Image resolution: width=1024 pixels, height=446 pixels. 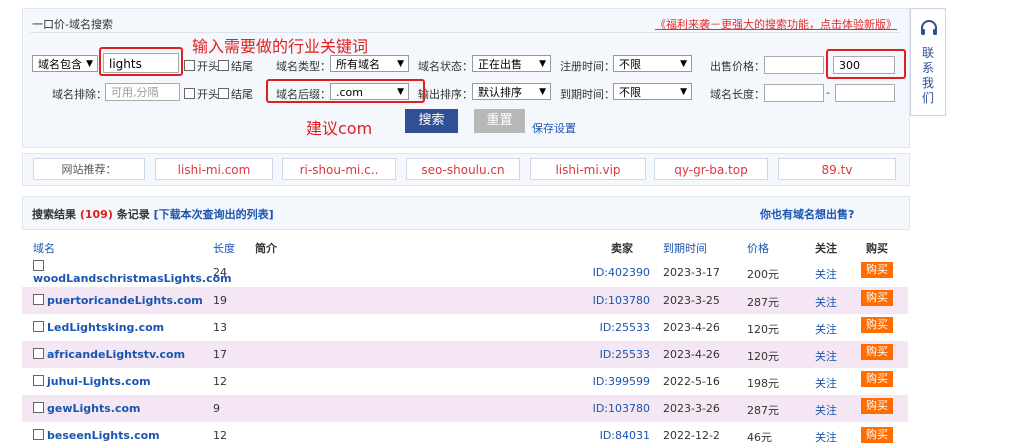 What do you see at coordinates (345, 91) in the screenshot?
I see `suffix-highlight-box` at bounding box center [345, 91].